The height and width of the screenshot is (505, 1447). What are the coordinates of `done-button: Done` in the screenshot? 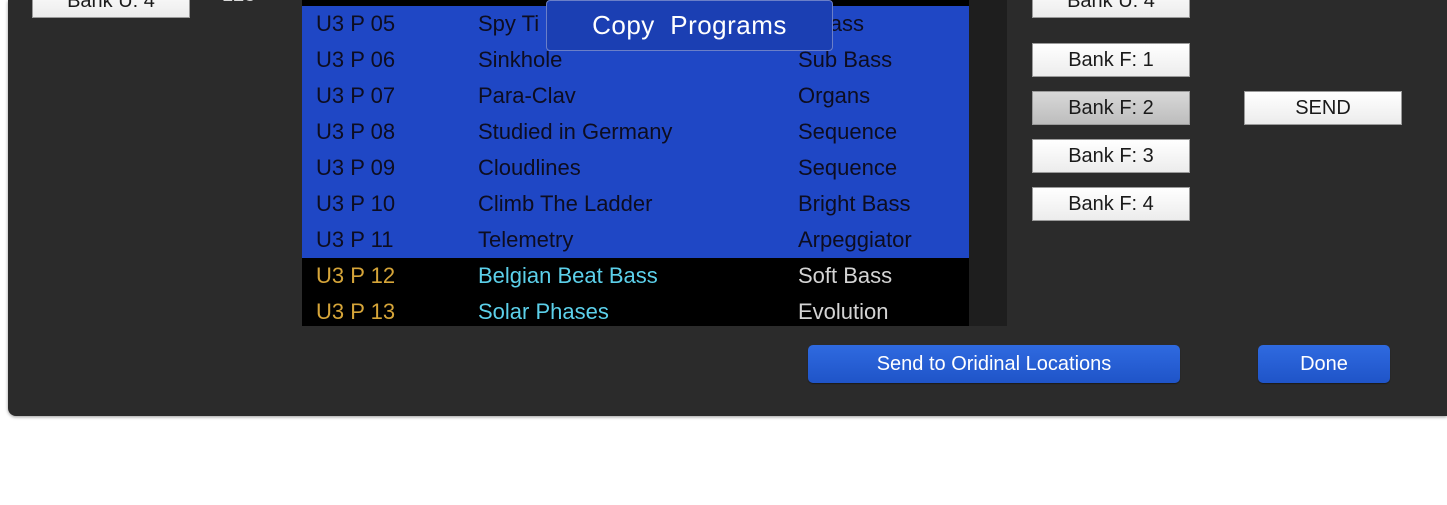 It's located at (1324, 364).